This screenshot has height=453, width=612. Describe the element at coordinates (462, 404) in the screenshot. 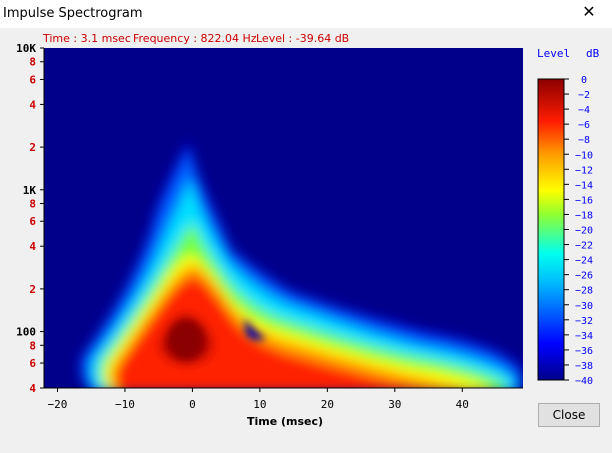

I see `x-tick-label: 40` at that location.